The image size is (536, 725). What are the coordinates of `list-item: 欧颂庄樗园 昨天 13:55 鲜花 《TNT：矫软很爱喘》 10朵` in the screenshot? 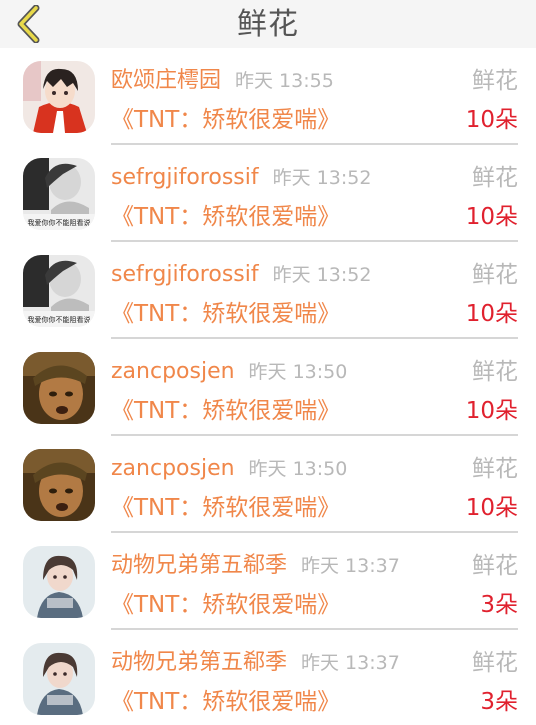 It's located at (268, 96).